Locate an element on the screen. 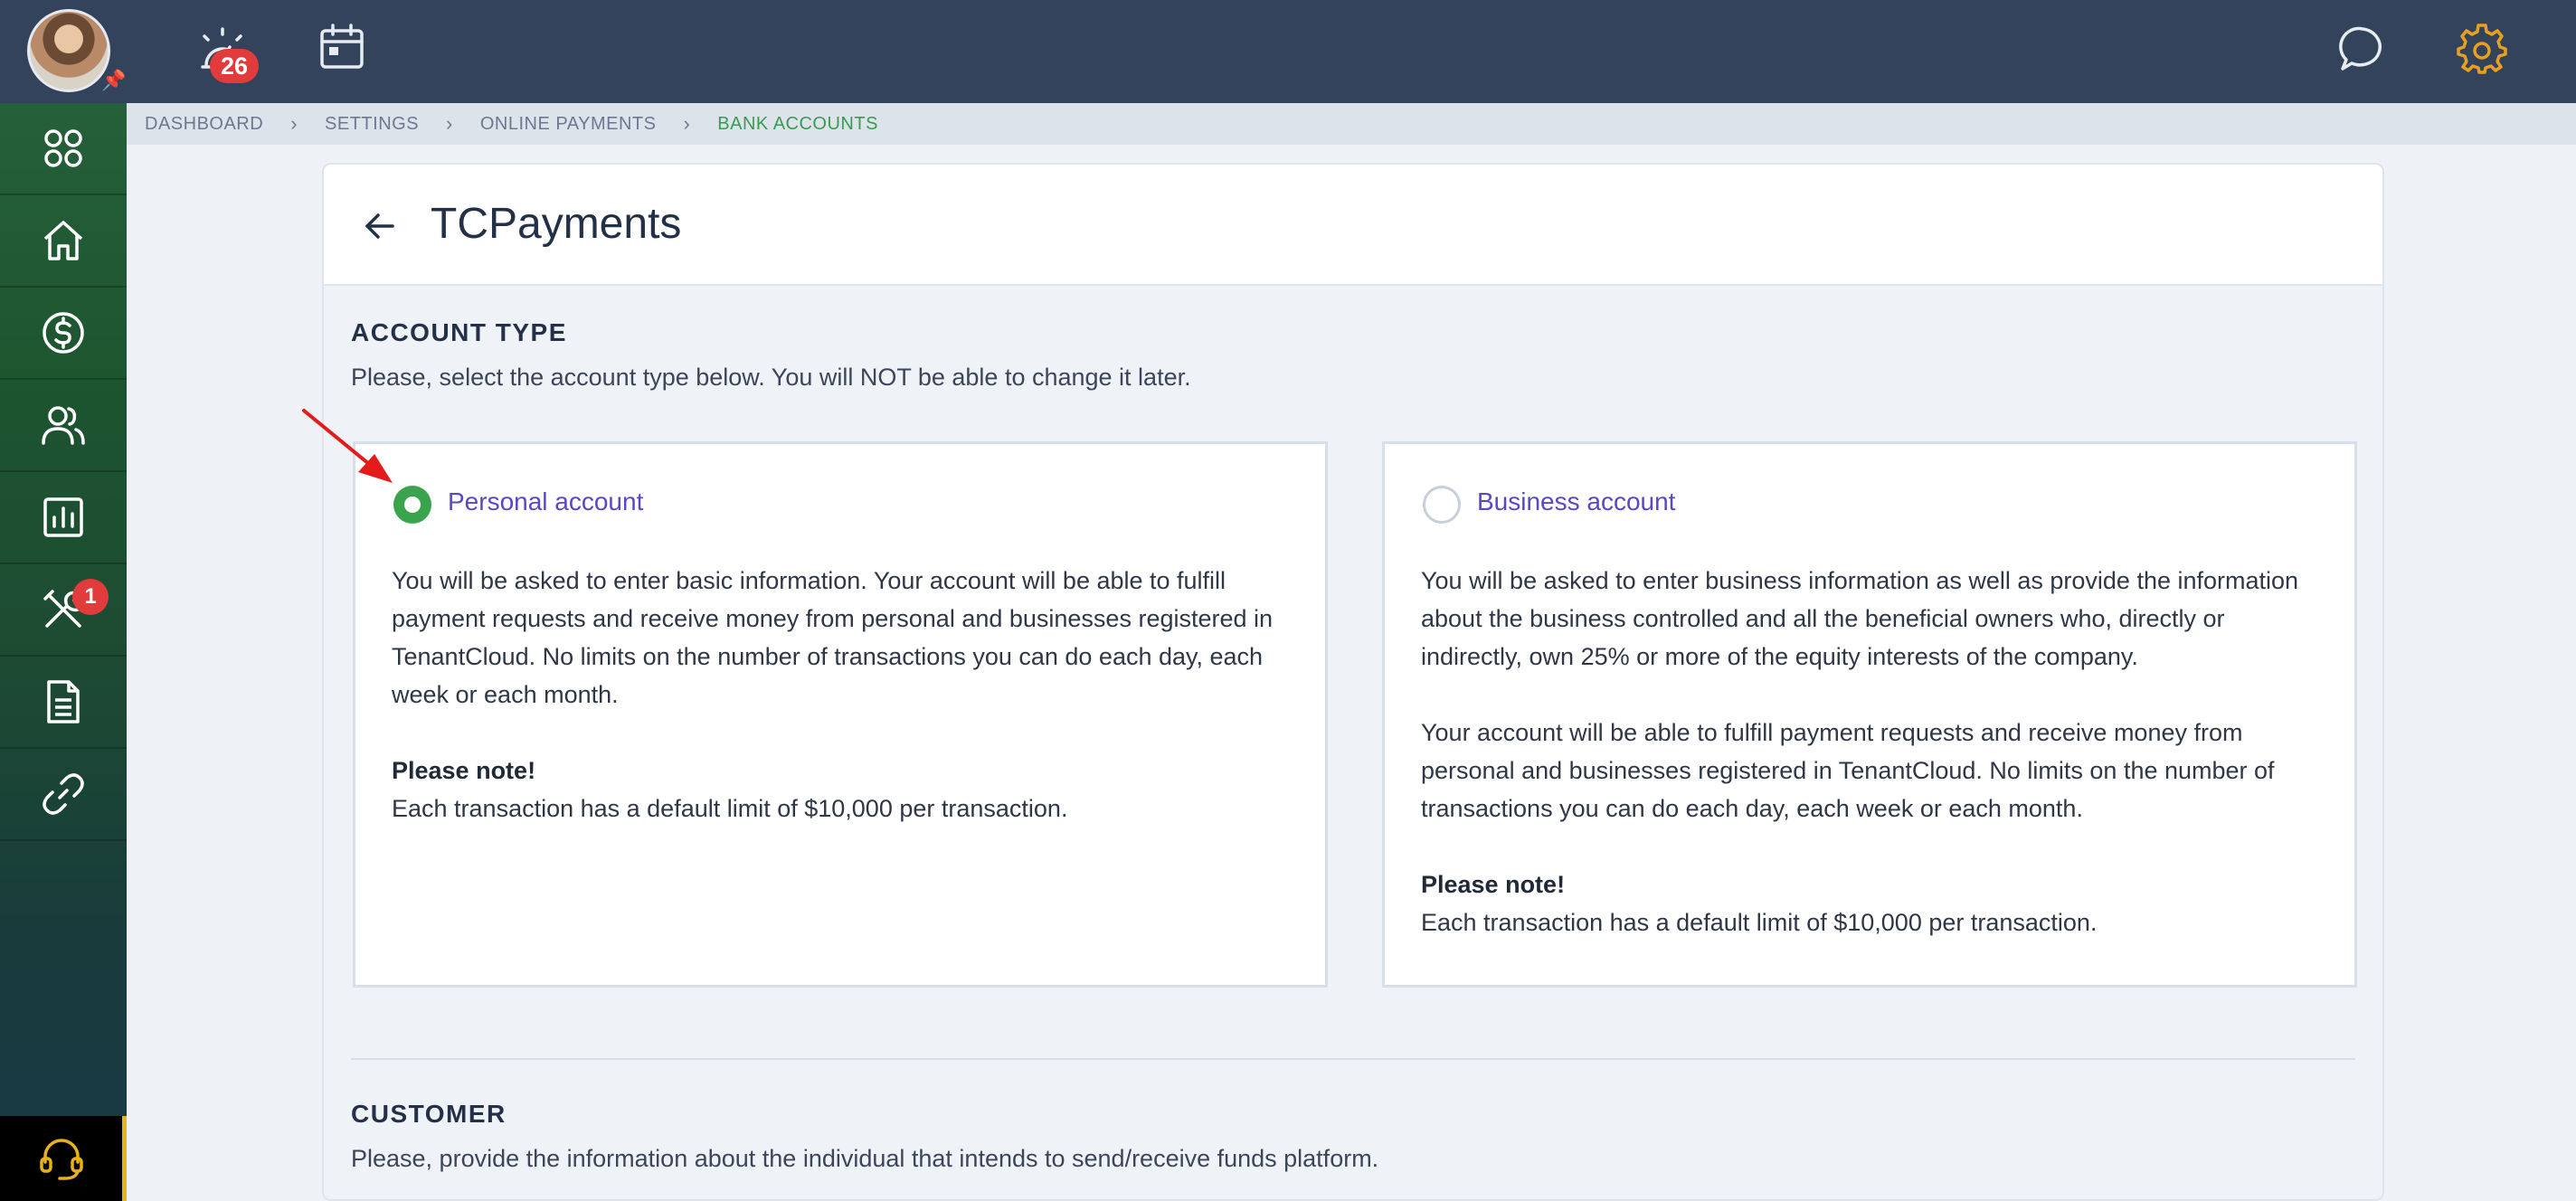  business-account-label: Business account is located at coordinates (1576, 502).